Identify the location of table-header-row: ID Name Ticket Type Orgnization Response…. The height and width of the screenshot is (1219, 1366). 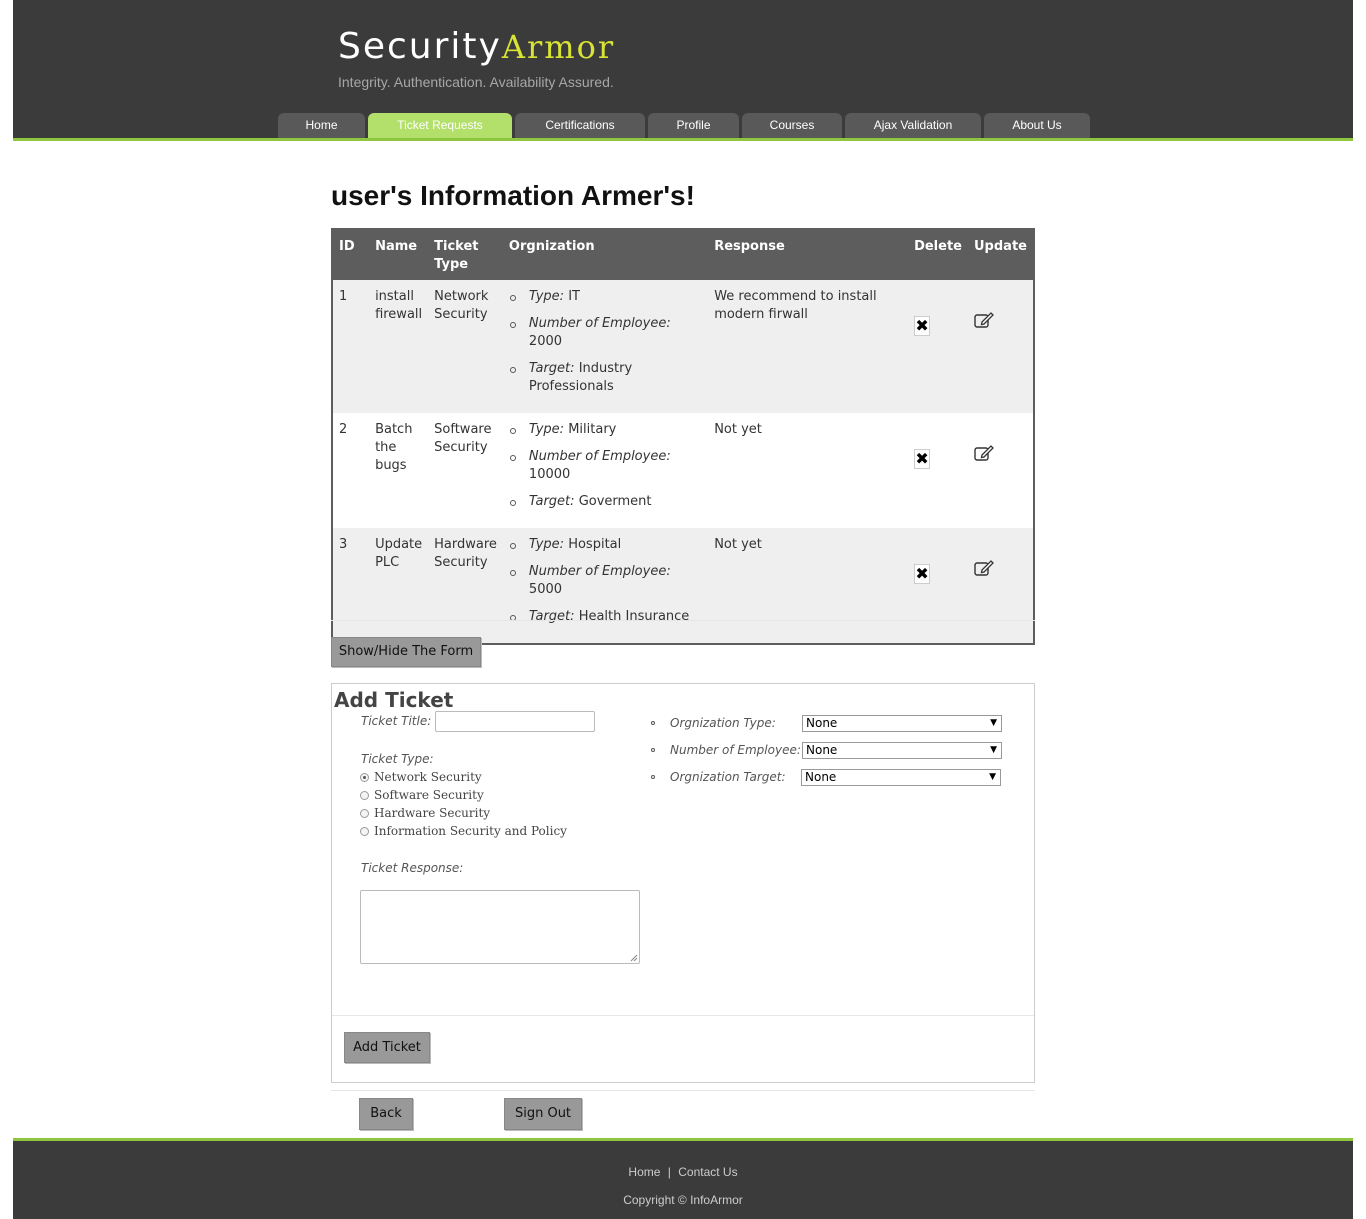
(683, 254).